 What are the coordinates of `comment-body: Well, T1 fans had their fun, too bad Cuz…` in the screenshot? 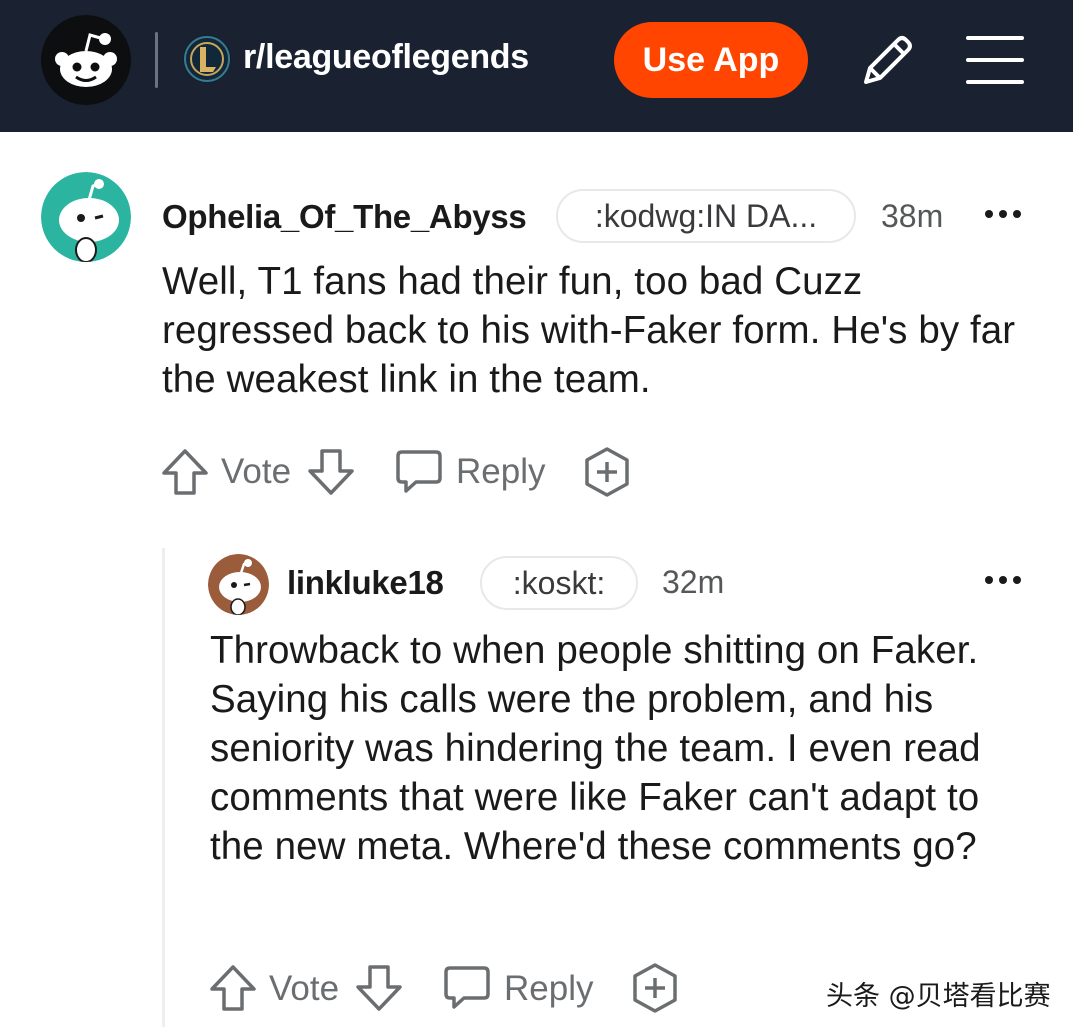 It's located at (589, 330).